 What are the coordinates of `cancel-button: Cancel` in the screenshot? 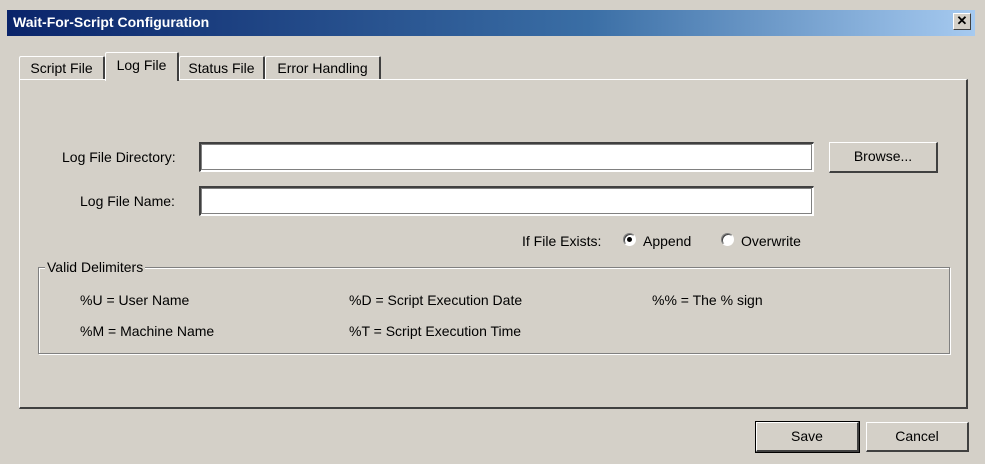 It's located at (917, 437).